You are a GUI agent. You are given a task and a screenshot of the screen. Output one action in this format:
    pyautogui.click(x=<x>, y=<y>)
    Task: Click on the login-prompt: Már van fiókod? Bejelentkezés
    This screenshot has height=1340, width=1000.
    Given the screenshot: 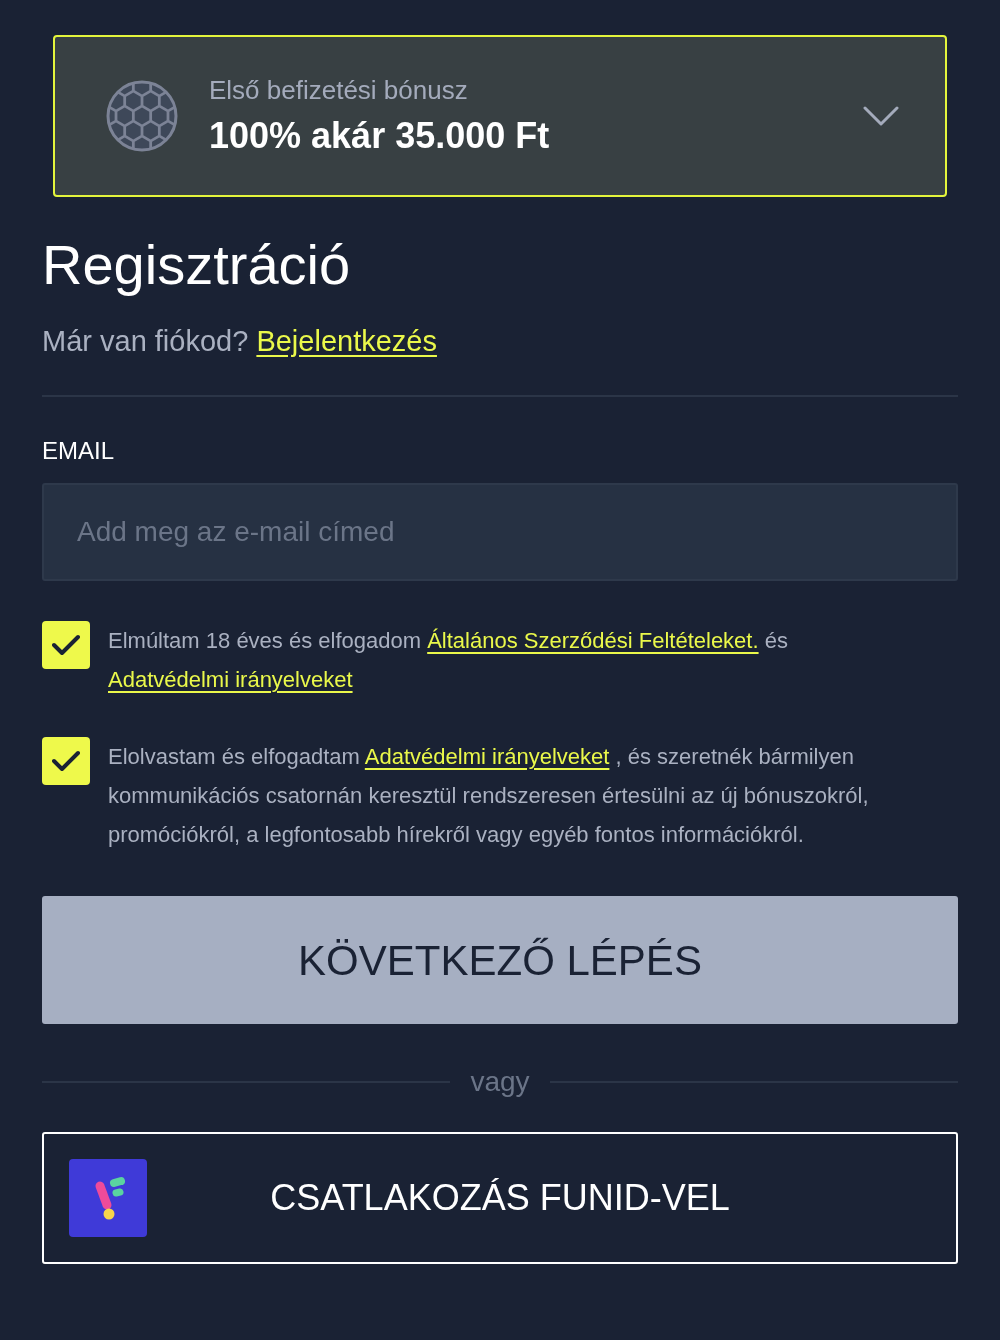 What is the action you would take?
    pyautogui.click(x=240, y=341)
    